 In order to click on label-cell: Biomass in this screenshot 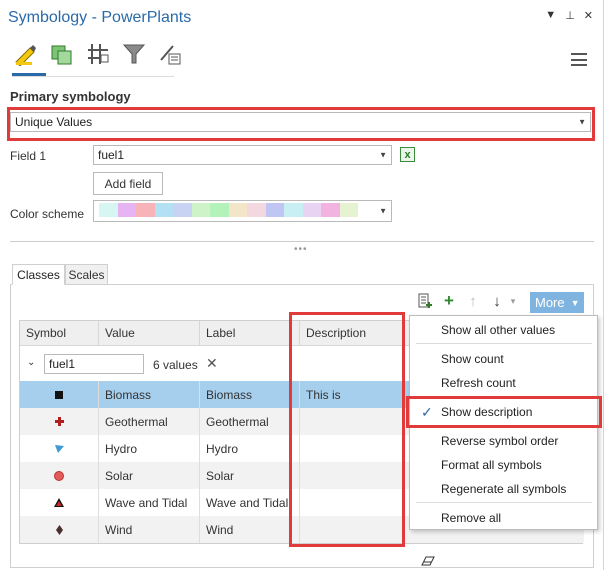, I will do `click(250, 394)`.